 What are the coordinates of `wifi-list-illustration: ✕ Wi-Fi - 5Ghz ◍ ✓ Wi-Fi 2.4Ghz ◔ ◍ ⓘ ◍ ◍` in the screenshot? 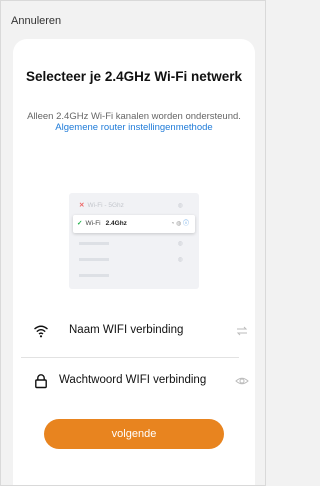 It's located at (134, 241).